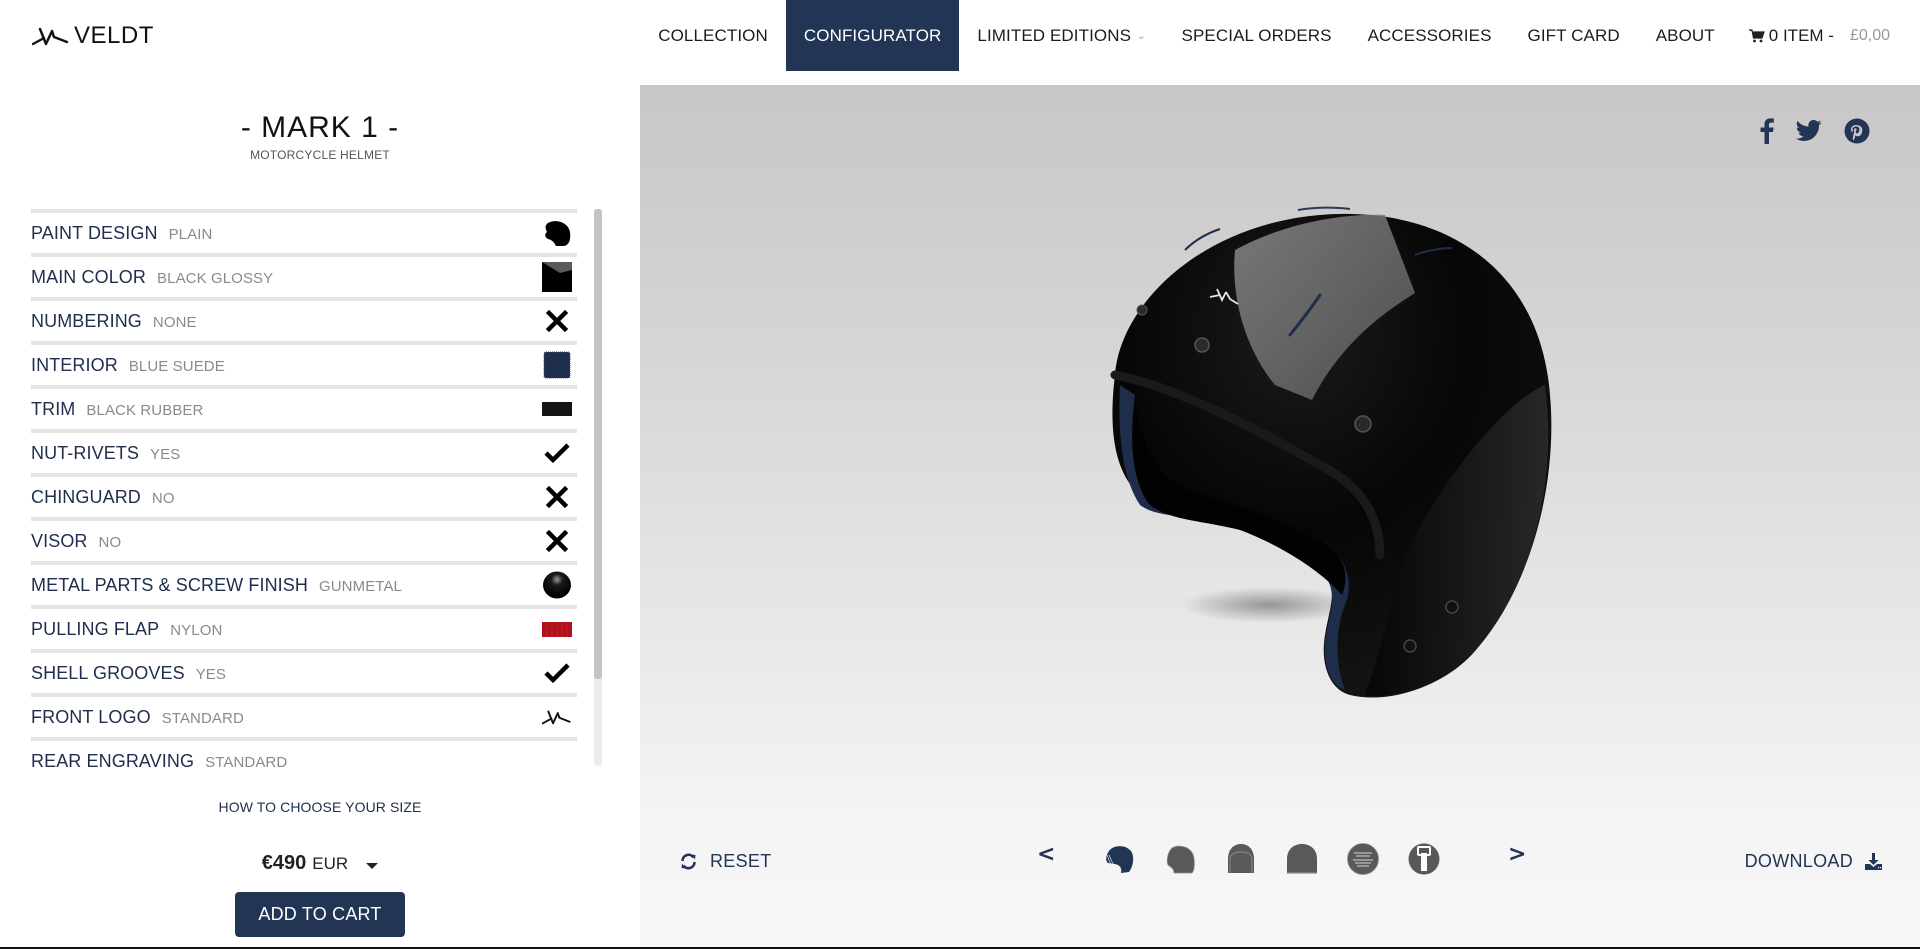  Describe the element at coordinates (1046, 854) in the screenshot. I see `previous-view-button: <` at that location.